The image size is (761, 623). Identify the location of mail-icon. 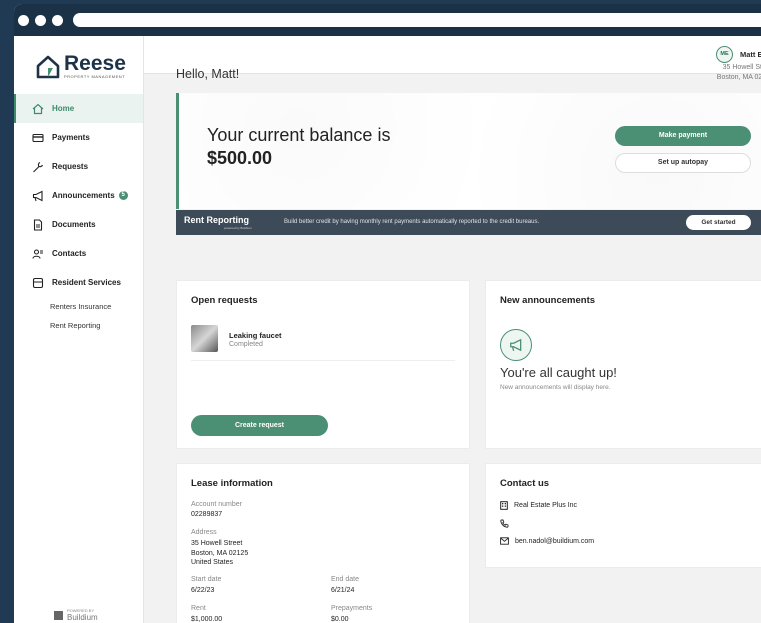
(504, 541).